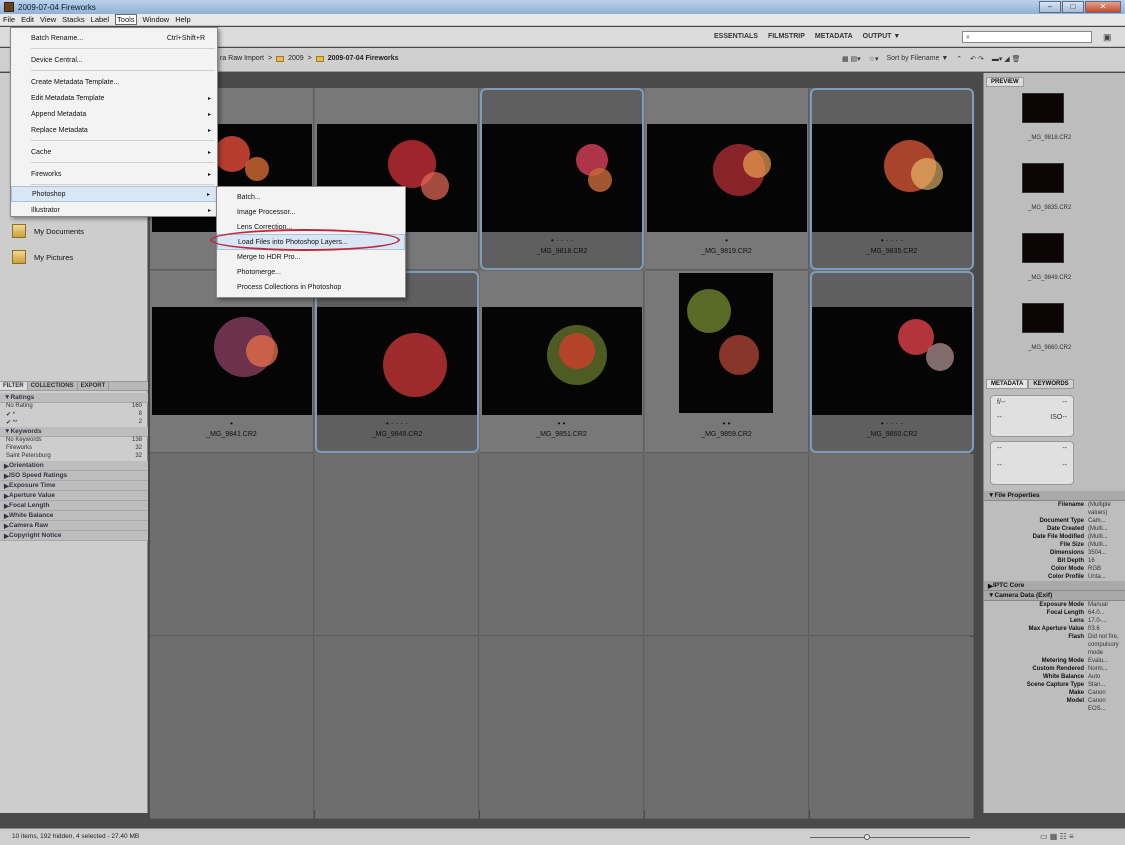 The image size is (1125, 845). What do you see at coordinates (73, 19) in the screenshot?
I see `menu-stacks: Stacks` at bounding box center [73, 19].